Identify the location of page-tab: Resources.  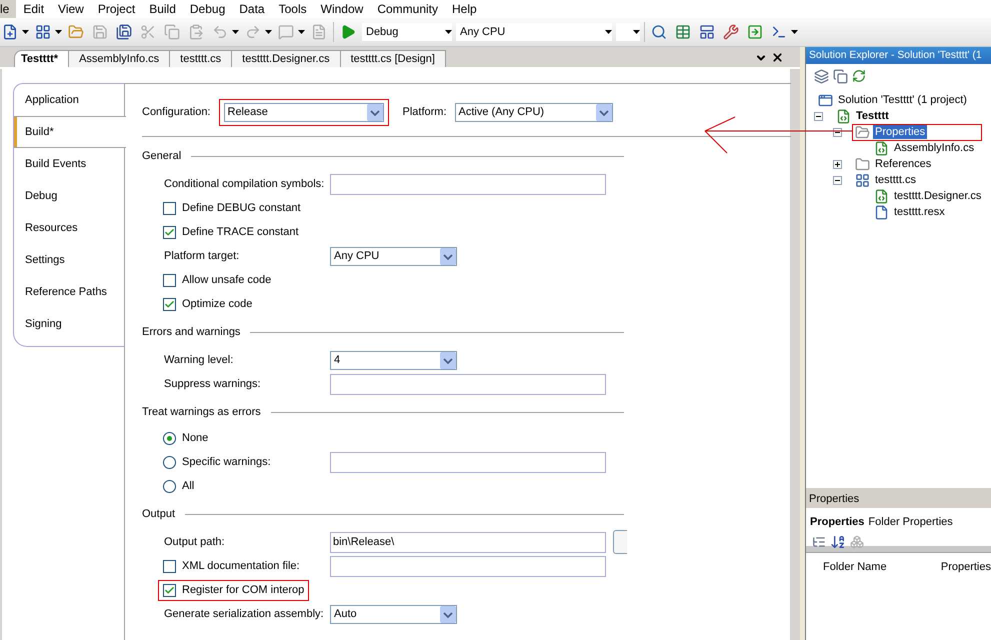
(69, 228).